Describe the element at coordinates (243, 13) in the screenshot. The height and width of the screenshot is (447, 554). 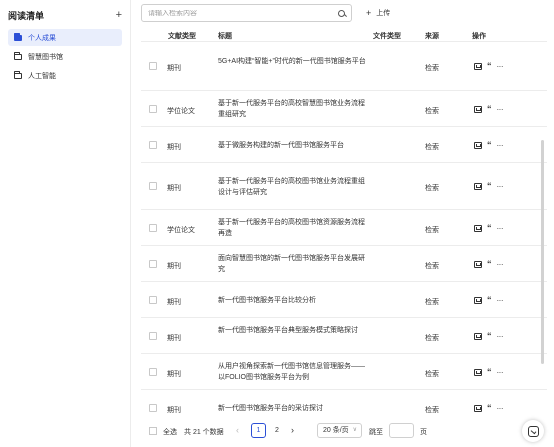
I see `search-input` at that location.